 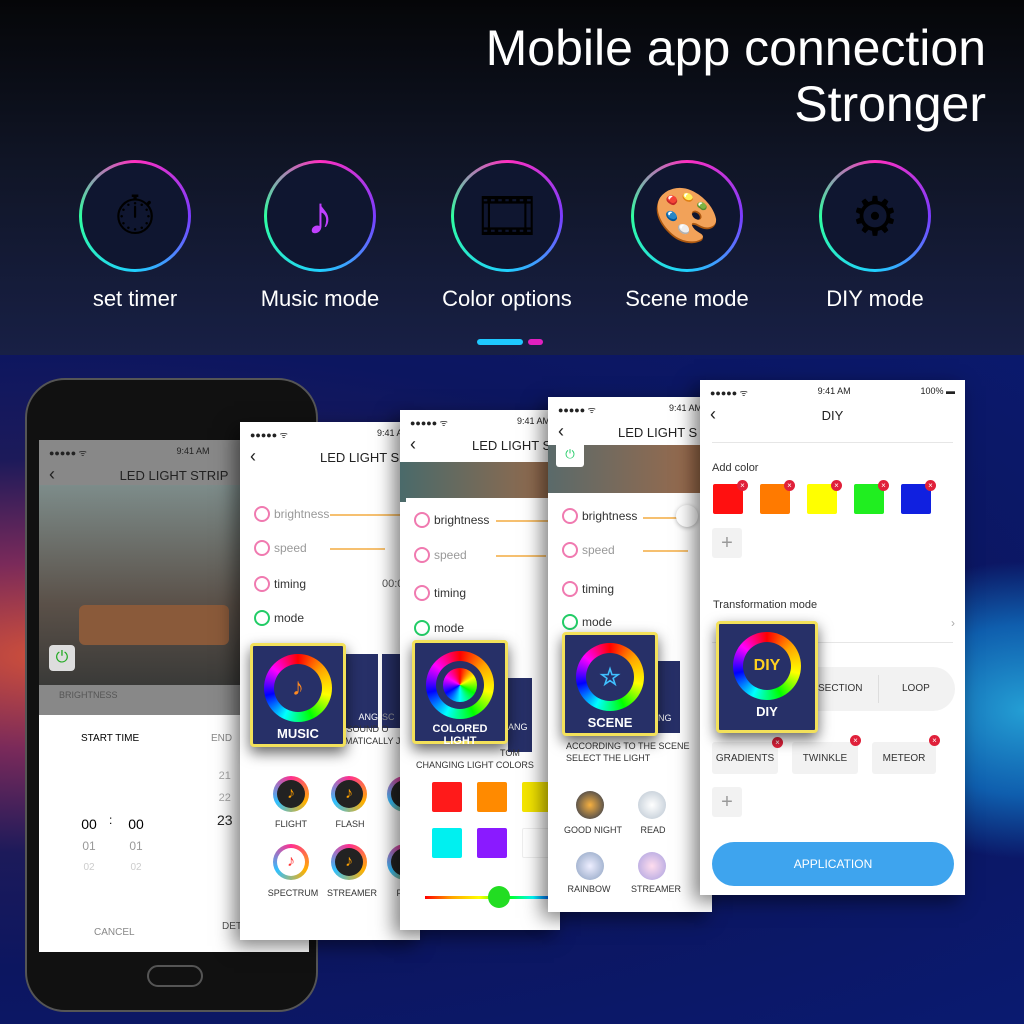 What do you see at coordinates (687, 298) in the screenshot?
I see `feature-label: Scene mode` at bounding box center [687, 298].